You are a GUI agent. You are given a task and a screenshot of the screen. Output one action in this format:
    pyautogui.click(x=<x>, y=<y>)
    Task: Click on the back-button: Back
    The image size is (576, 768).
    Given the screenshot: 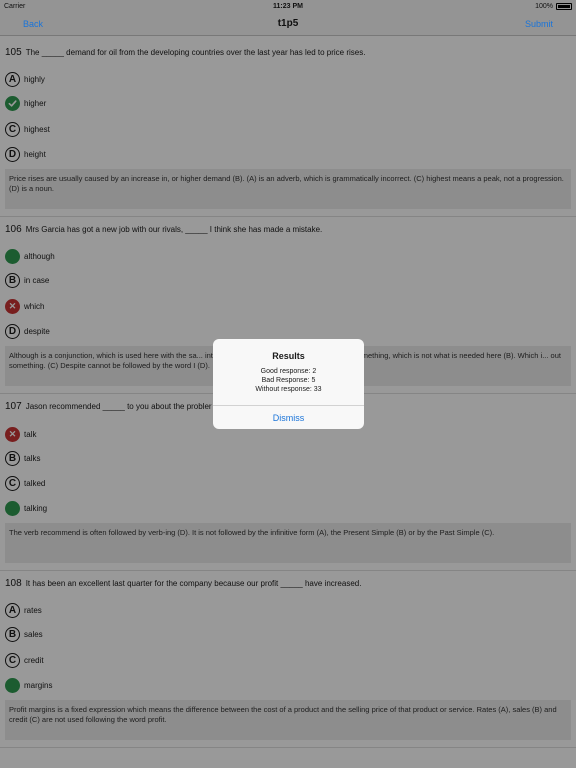 What is the action you would take?
    pyautogui.click(x=33, y=24)
    